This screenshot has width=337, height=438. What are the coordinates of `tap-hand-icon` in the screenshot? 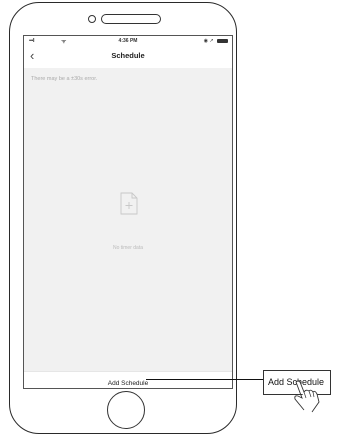 It's located at (307, 396).